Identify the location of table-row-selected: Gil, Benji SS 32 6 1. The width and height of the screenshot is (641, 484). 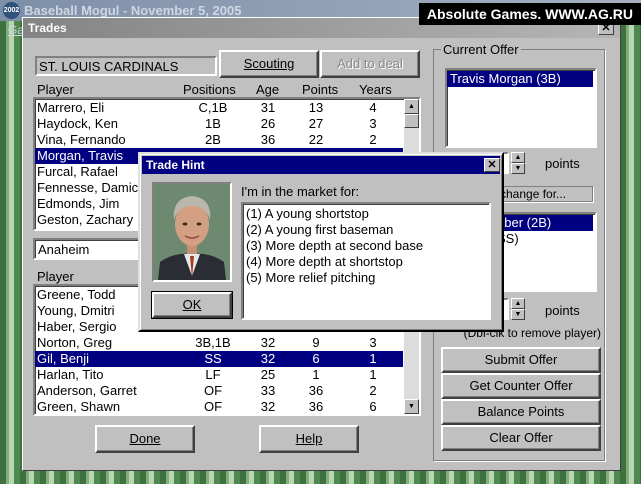
(219, 359).